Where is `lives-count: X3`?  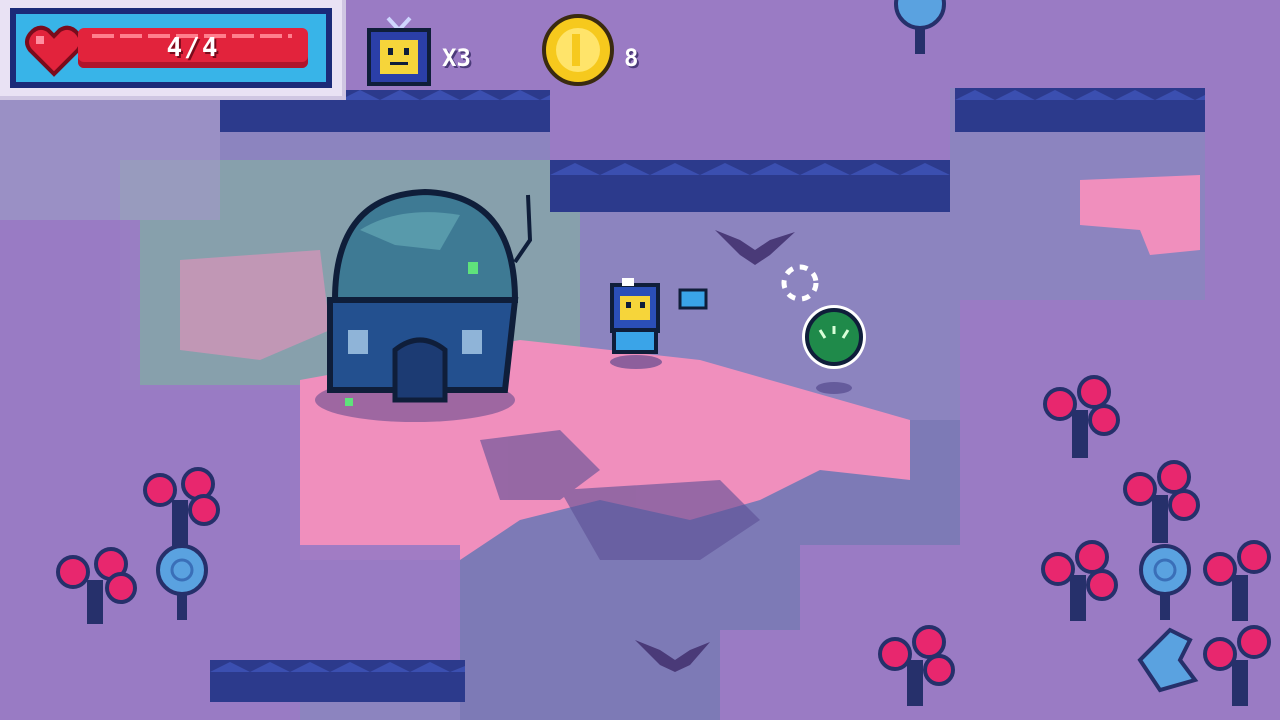
lives-count: X3 is located at coordinates (456, 58).